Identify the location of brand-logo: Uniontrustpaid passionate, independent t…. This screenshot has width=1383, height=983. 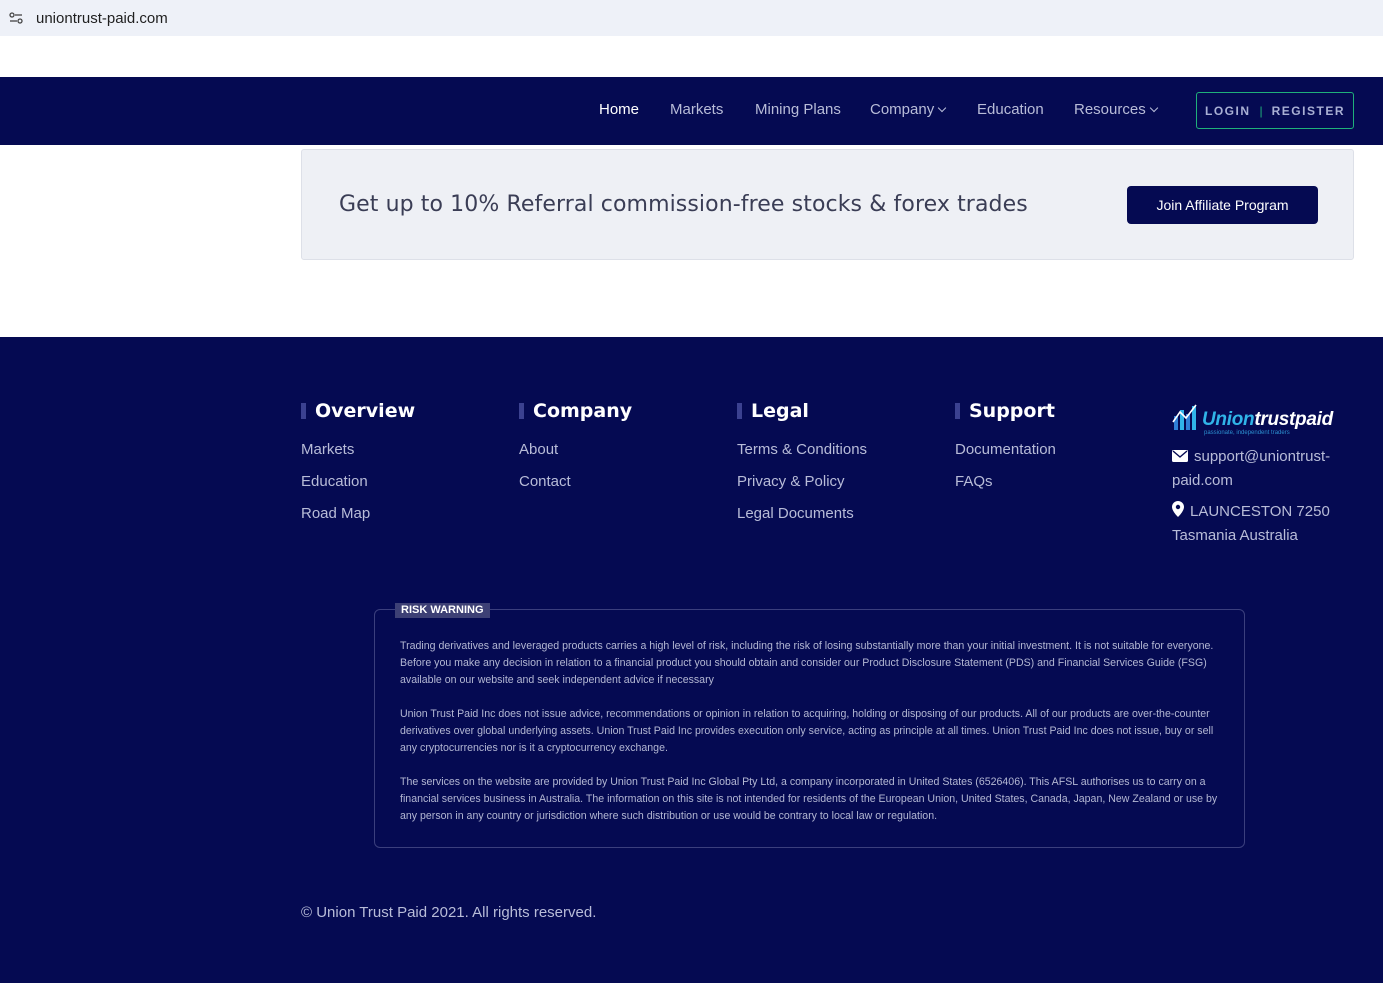
(1259, 419).